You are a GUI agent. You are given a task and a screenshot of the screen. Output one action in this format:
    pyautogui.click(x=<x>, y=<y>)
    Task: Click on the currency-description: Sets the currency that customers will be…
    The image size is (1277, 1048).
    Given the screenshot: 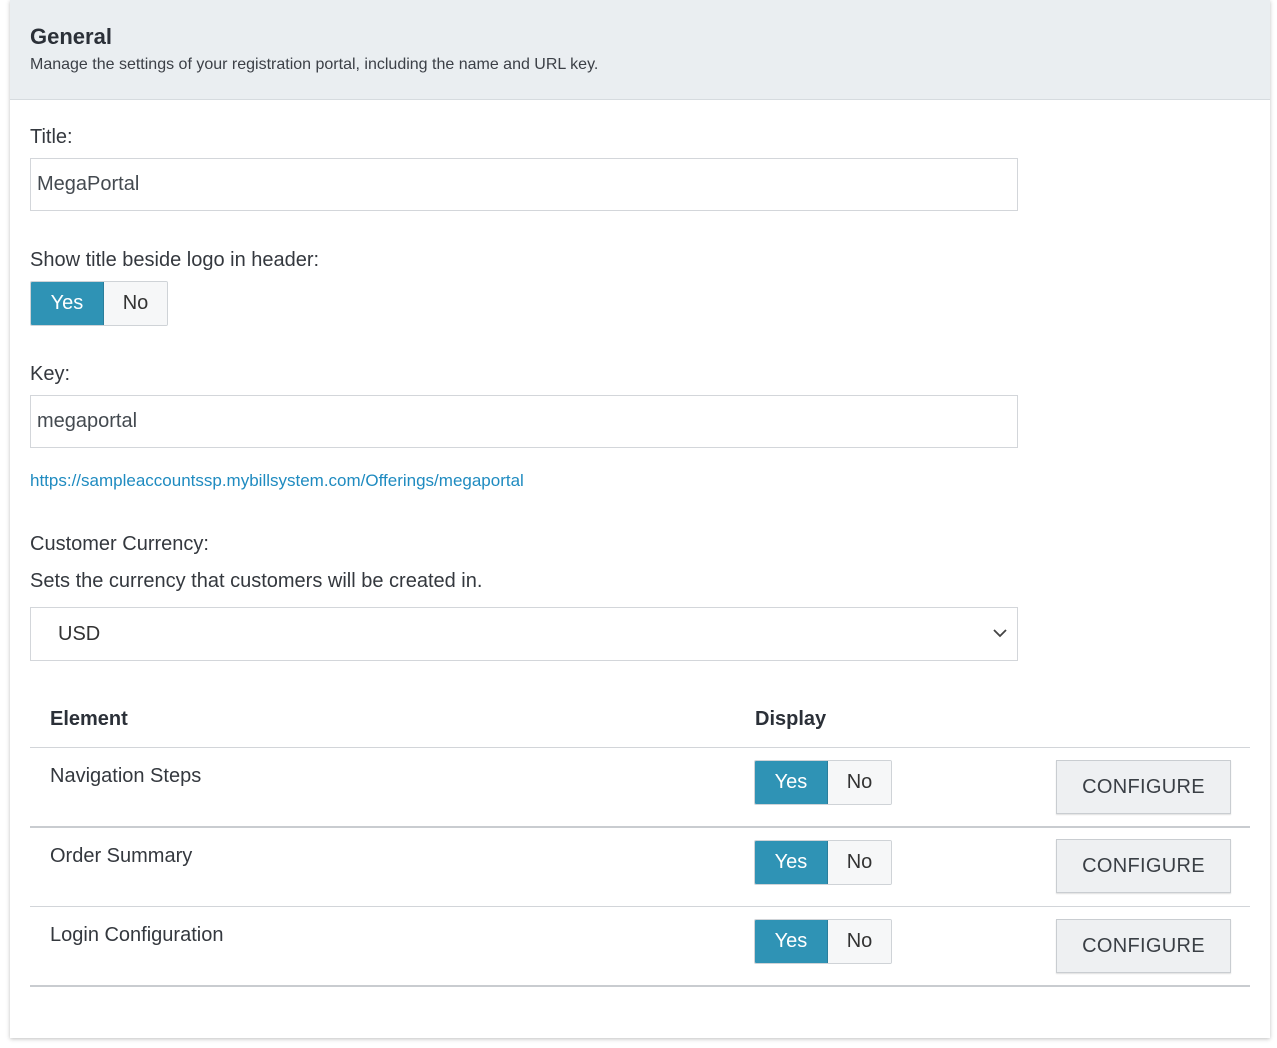 What is the action you would take?
    pyautogui.click(x=256, y=581)
    